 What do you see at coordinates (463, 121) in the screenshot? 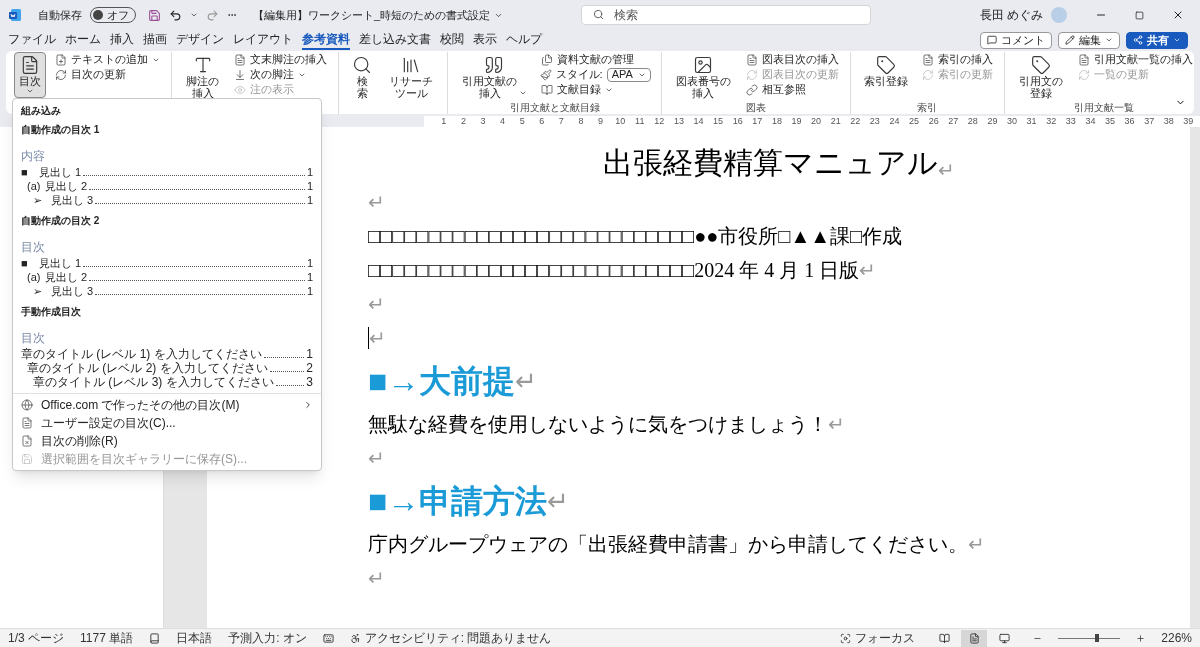
I see `ruler-number: 2` at bounding box center [463, 121].